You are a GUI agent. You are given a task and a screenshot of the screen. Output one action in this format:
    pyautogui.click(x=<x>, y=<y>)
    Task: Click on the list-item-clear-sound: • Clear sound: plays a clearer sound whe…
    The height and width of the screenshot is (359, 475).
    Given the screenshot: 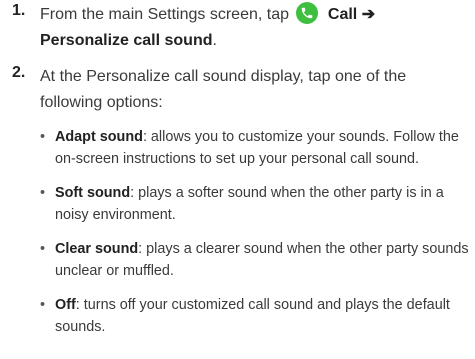 What is the action you would take?
    pyautogui.click(x=254, y=260)
    